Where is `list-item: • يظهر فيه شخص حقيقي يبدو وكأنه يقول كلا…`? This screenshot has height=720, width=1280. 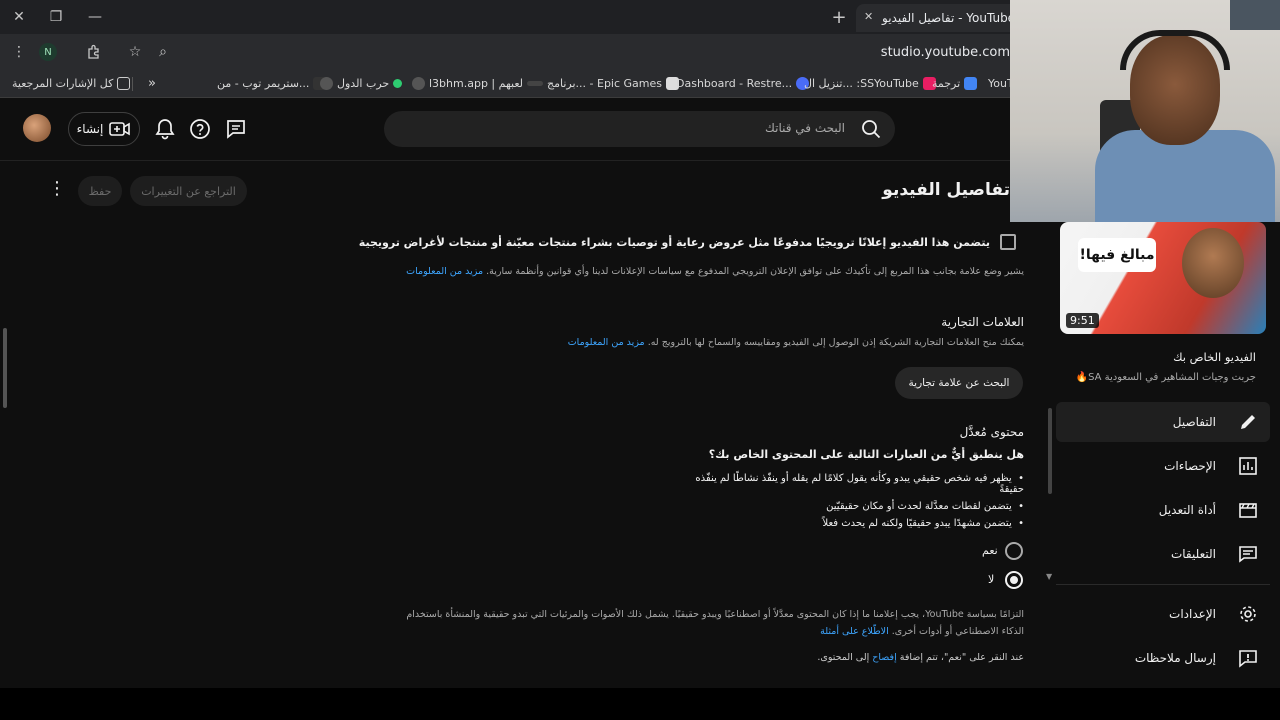
list-item: • يظهر فيه شخص حقيقي يبدو وكأنه يقول كلا… is located at coordinates (859, 484).